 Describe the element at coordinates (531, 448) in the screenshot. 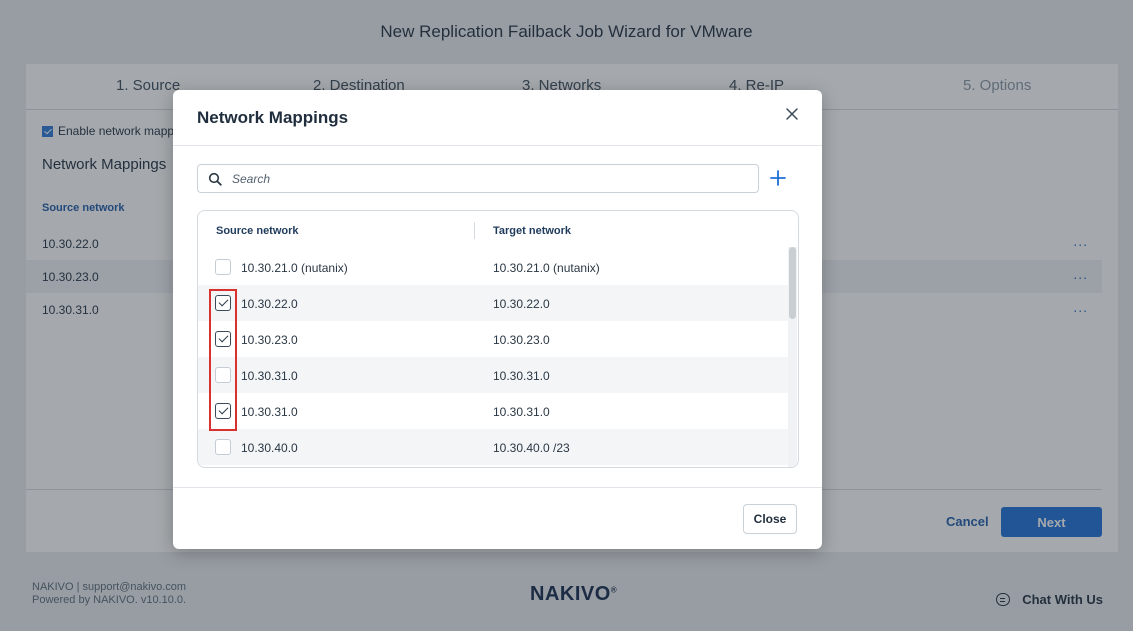

I see `target-network-cell: 10.30.40.0 /23` at that location.